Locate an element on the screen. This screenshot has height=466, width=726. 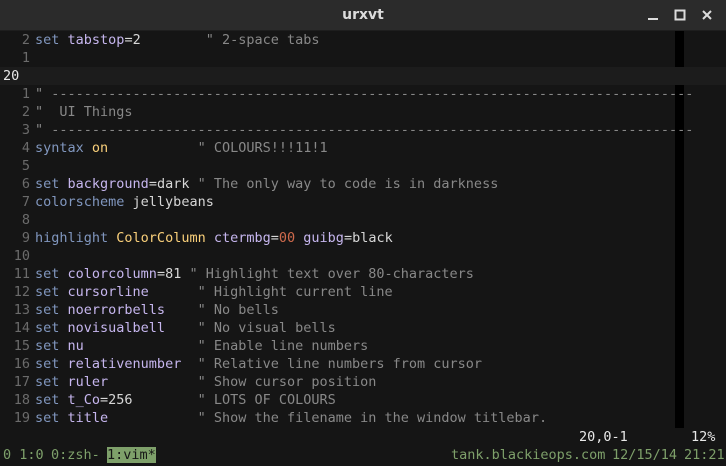
code-token: highlight is located at coordinates (72, 238).